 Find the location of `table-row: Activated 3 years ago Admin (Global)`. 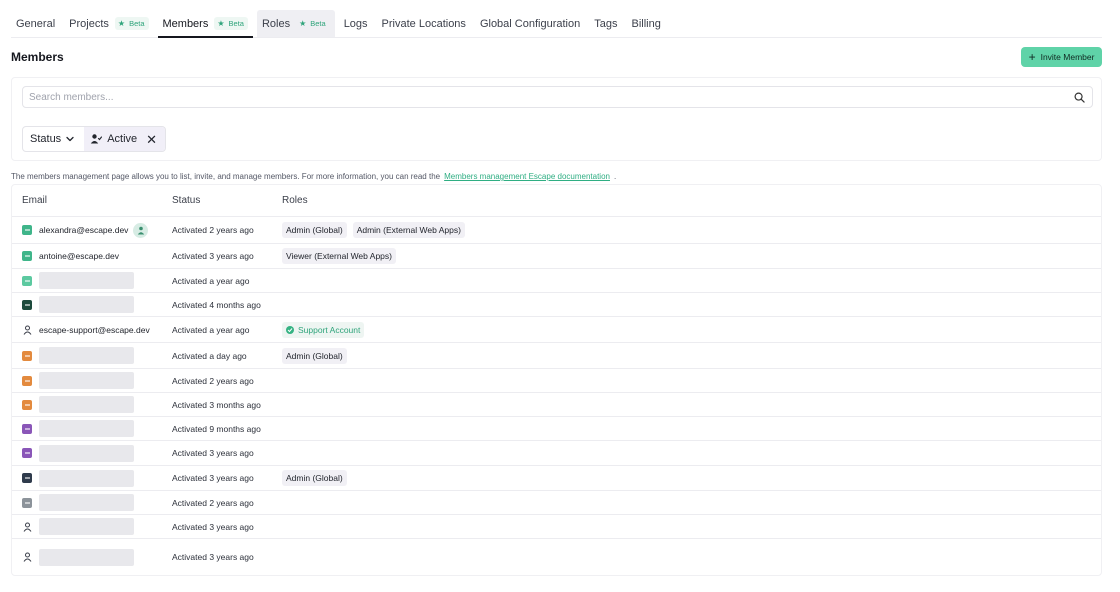

table-row: Activated 3 years ago Admin (Global) is located at coordinates (556, 478).